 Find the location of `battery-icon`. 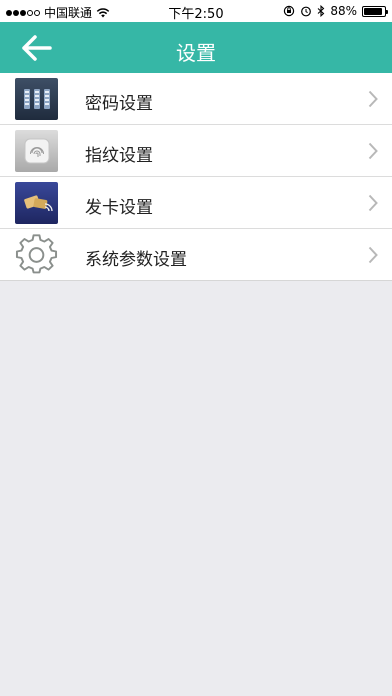

battery-icon is located at coordinates (375, 11).